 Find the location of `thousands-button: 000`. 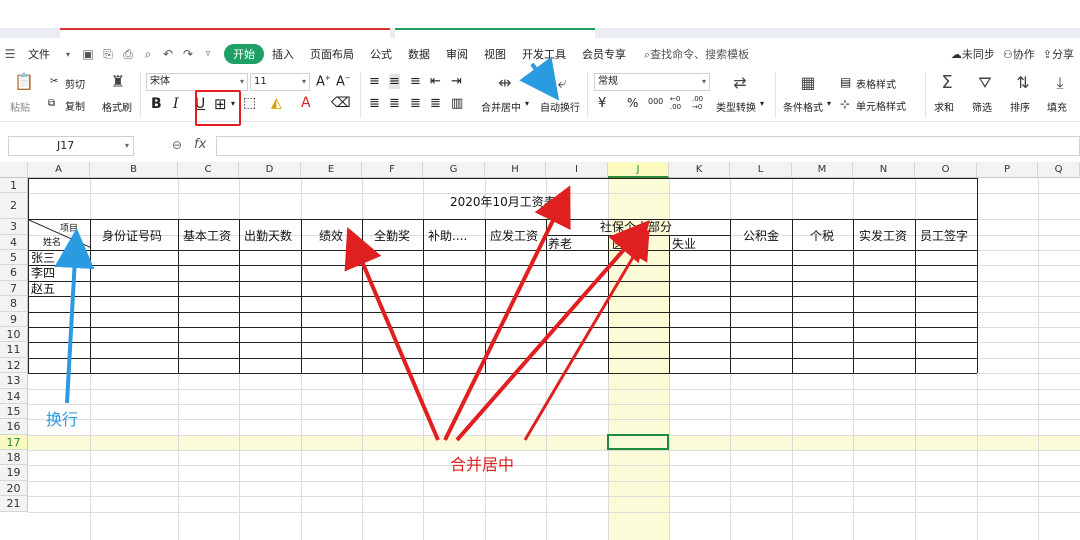

thousands-button: 000 is located at coordinates (655, 101).